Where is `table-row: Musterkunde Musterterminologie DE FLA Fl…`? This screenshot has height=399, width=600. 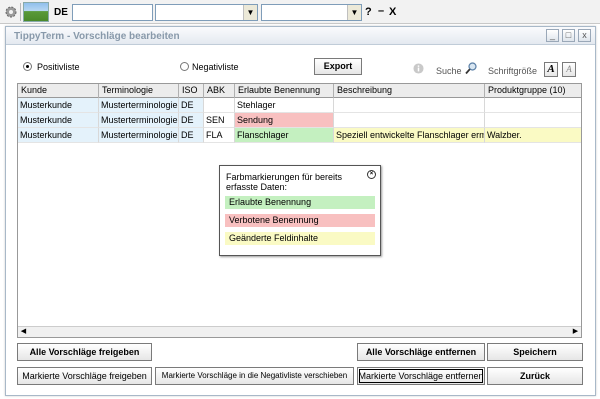 table-row: Musterkunde Musterterminologie DE FLA Fl… is located at coordinates (299, 135).